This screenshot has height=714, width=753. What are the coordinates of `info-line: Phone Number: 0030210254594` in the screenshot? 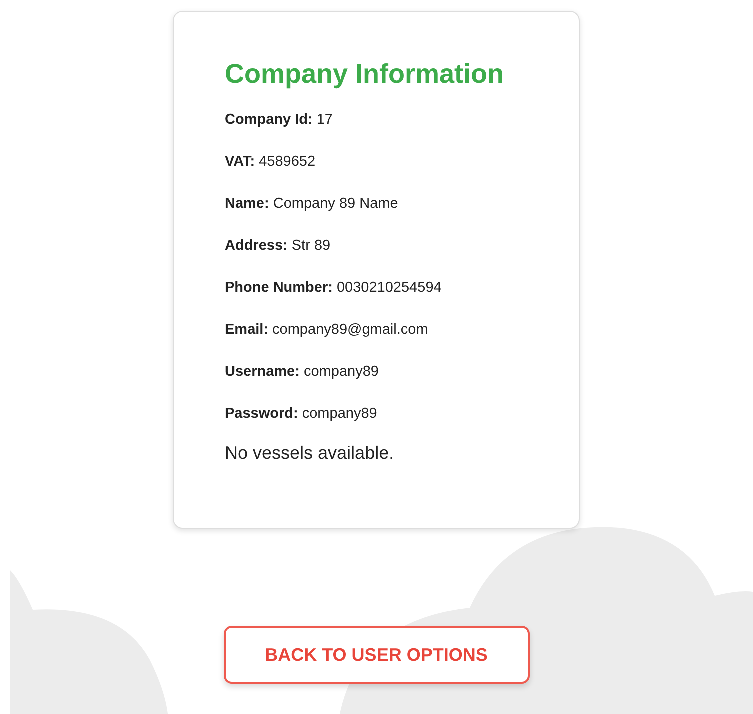 It's located at (334, 288).